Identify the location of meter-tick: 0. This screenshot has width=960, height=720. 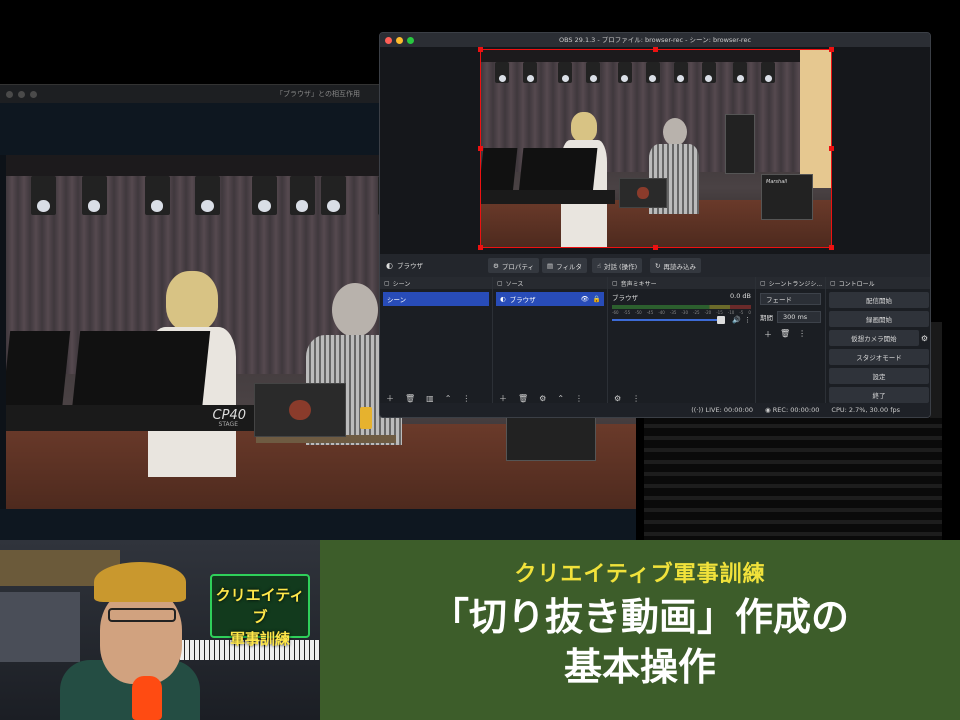
(749, 312).